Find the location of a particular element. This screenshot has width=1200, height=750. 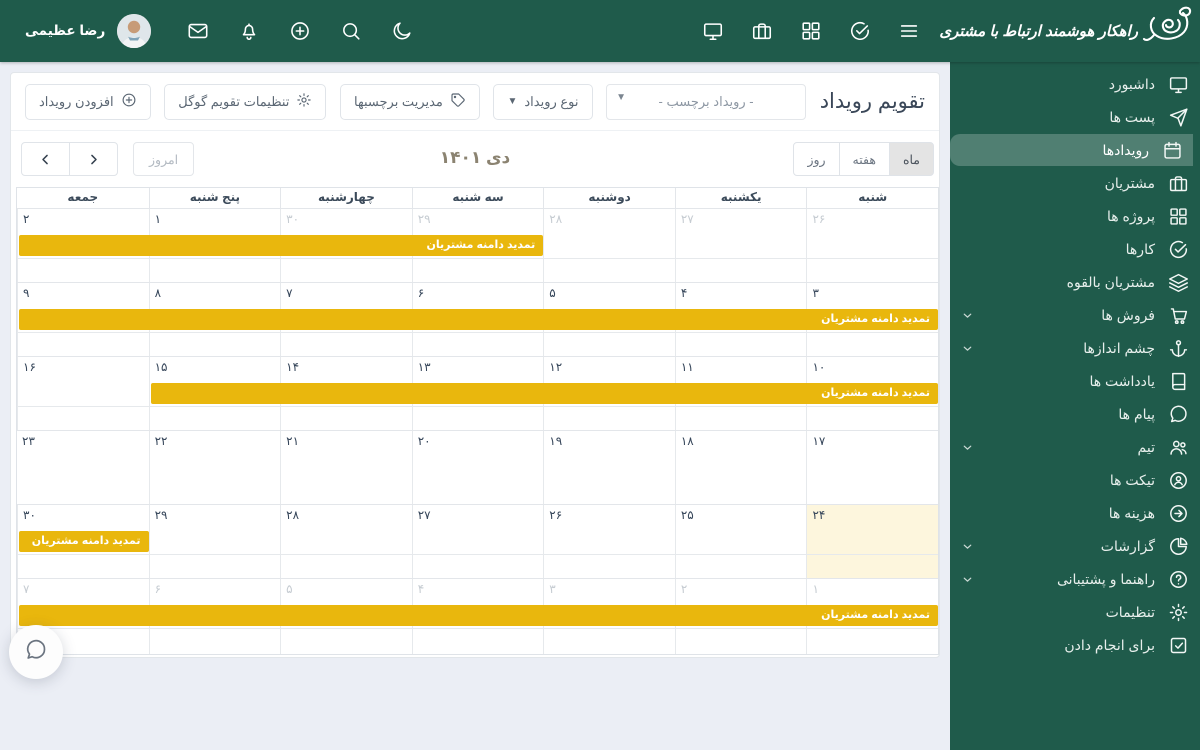

sidebar-item-label: راهنما و پشتیبانی is located at coordinates (1105, 578).